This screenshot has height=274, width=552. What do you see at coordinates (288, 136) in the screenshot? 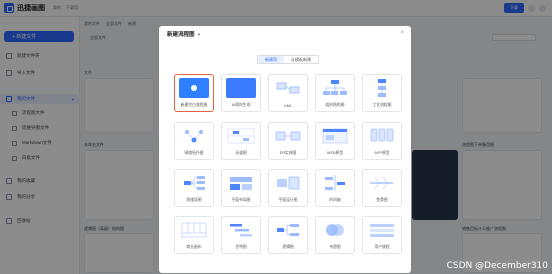
I see `er-diagram-icon` at bounding box center [288, 136].